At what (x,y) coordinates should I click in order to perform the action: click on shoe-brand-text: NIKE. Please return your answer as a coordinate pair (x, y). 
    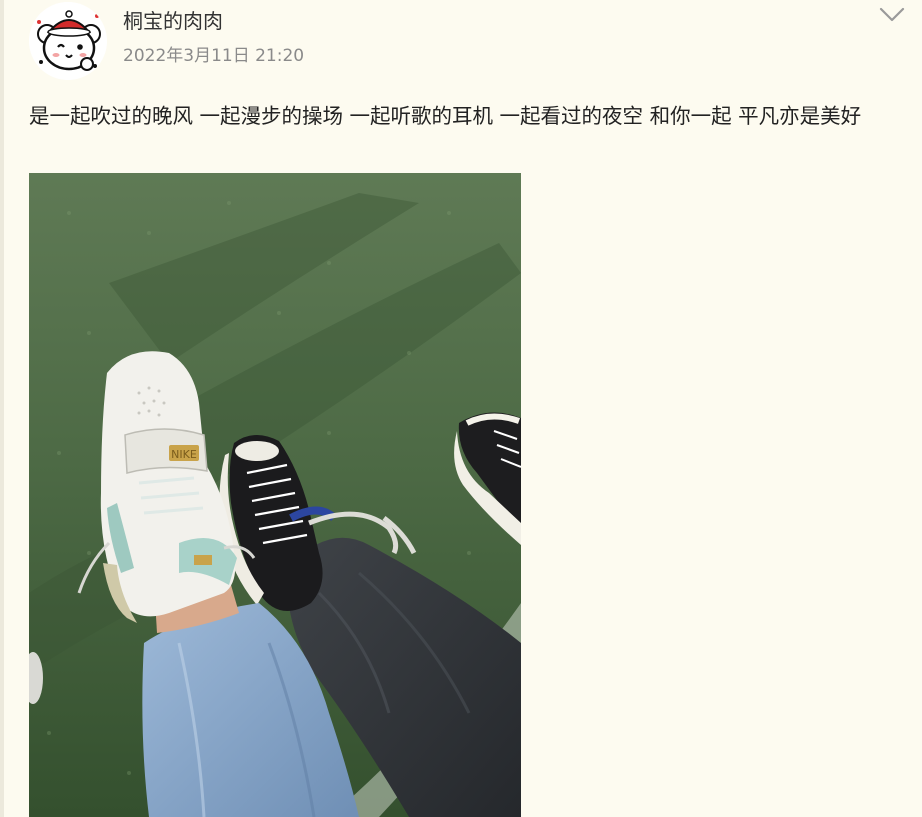
    Looking at the image, I should click on (184, 454).